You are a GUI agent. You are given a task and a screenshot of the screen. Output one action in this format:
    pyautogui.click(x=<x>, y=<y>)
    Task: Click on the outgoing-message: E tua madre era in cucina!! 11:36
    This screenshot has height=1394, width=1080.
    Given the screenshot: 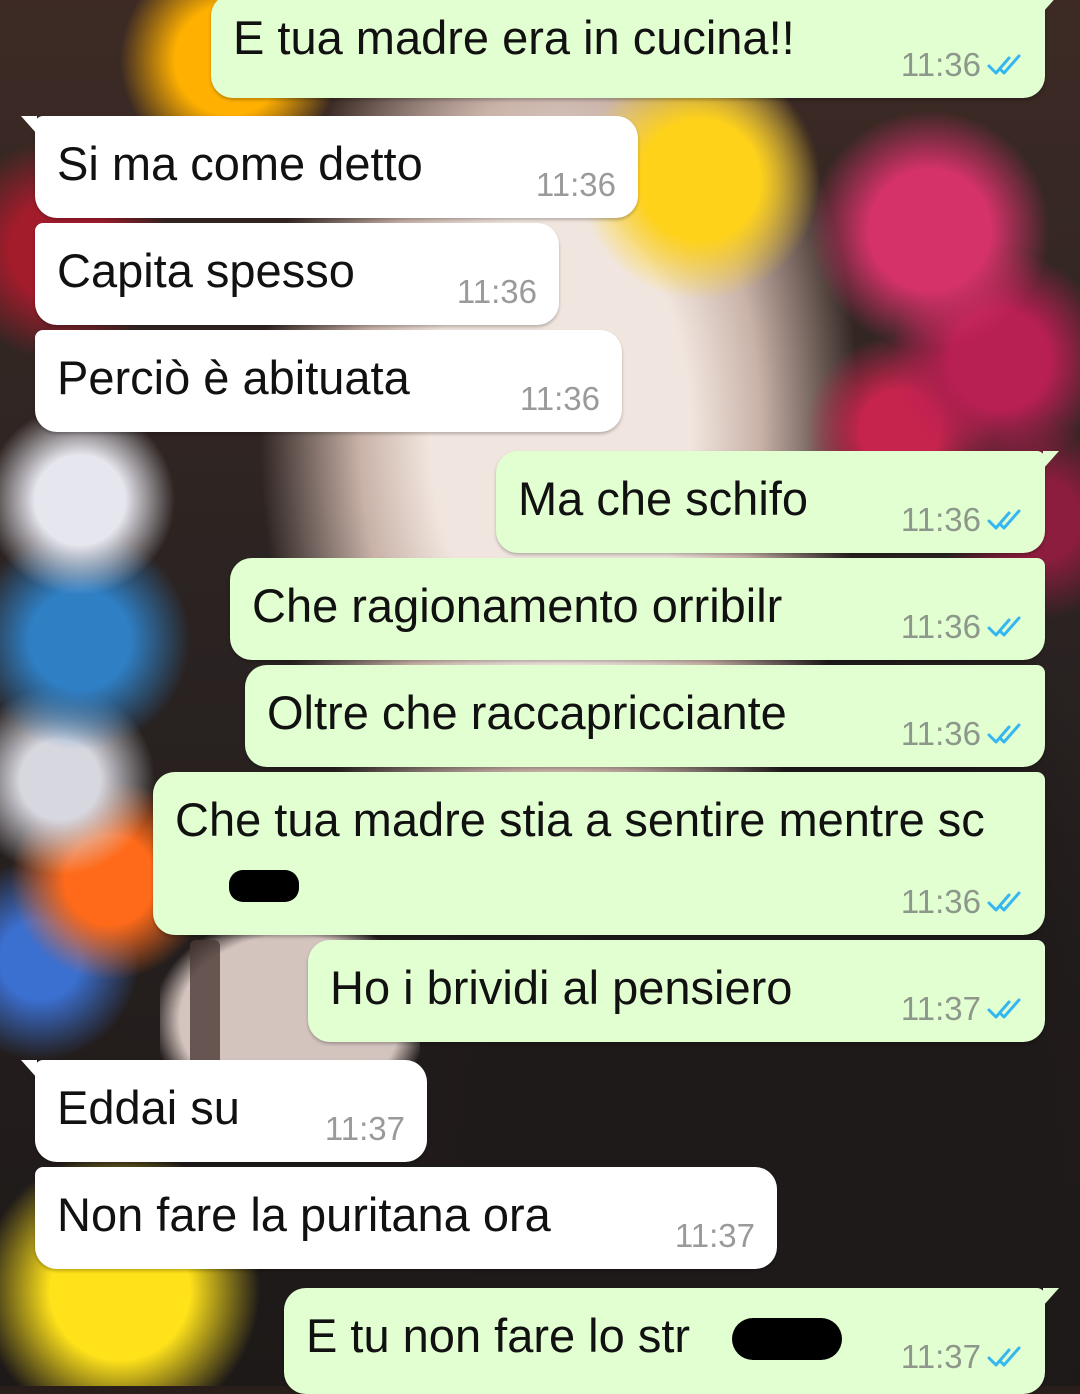 What is the action you would take?
    pyautogui.click(x=635, y=49)
    